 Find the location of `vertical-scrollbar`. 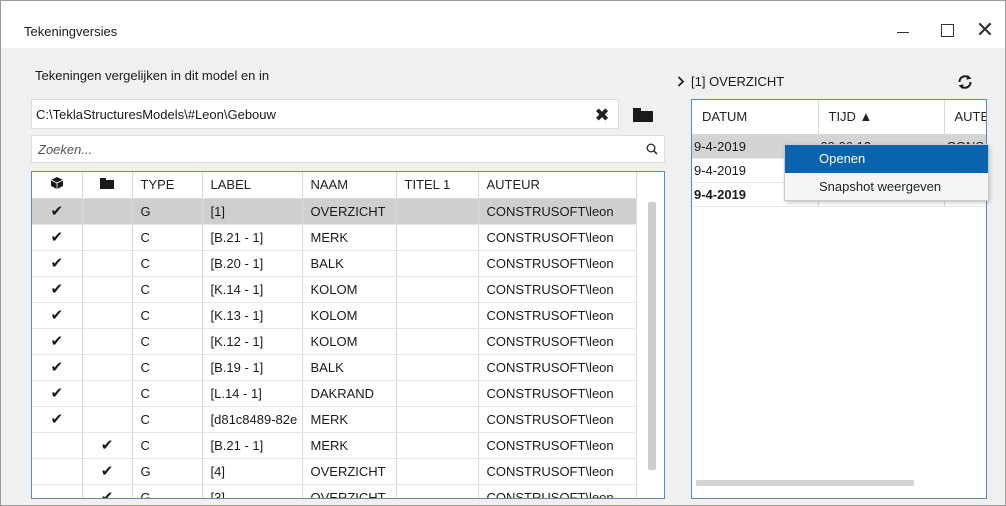

vertical-scrollbar is located at coordinates (652, 336).